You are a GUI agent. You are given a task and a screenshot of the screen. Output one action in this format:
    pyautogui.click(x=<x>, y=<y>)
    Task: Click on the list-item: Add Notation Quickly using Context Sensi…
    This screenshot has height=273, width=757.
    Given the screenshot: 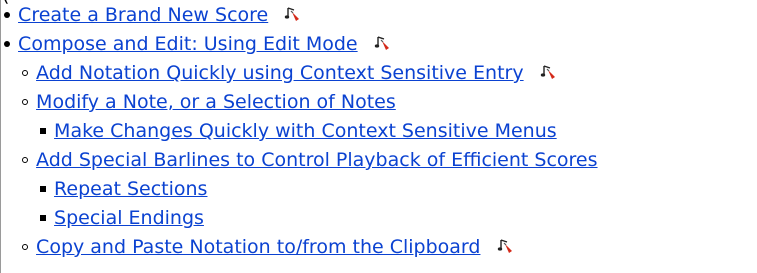 What is the action you would take?
    pyautogui.click(x=289, y=73)
    